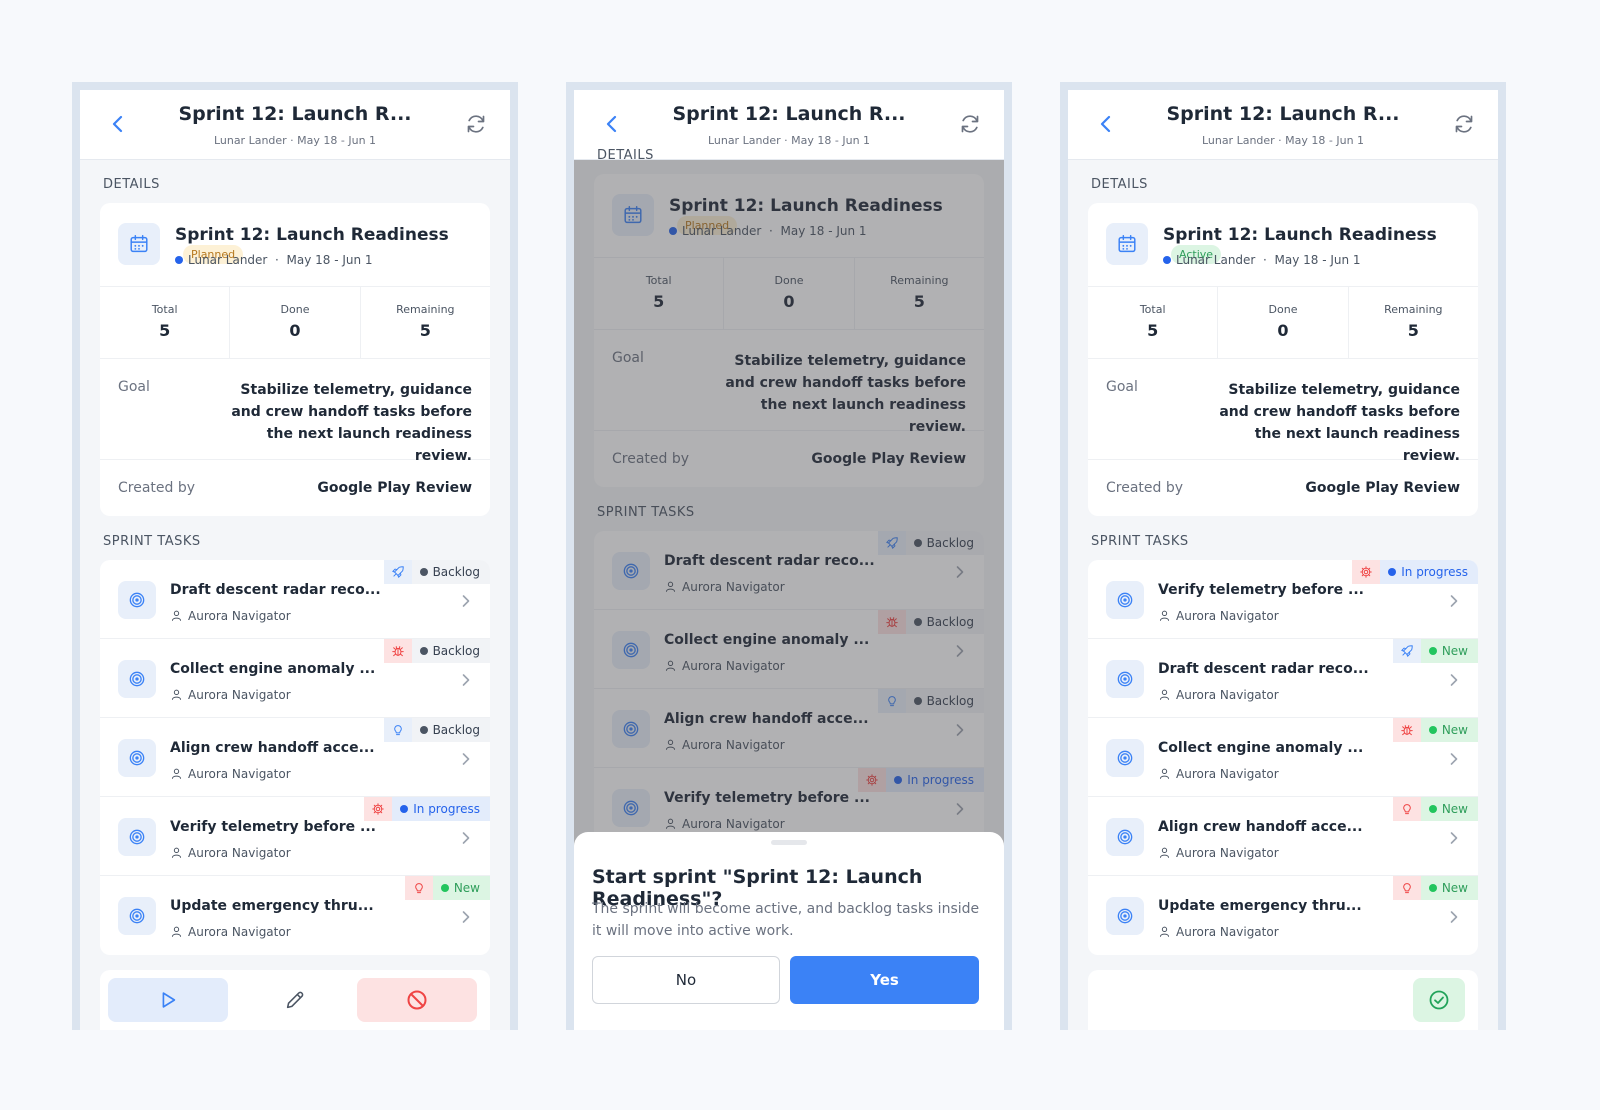 The image size is (1600, 1110). Describe the element at coordinates (394, 488) in the screenshot. I see `created-by-value: Google Play Review` at that location.